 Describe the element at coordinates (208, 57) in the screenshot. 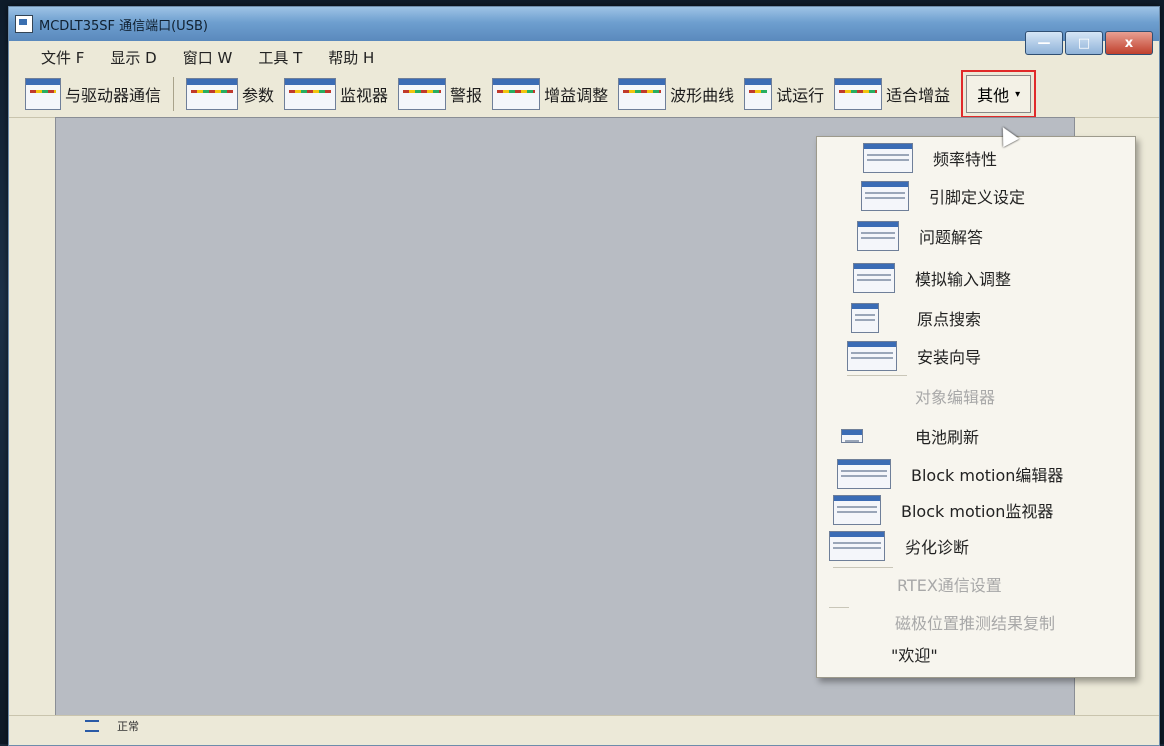

I see `menu-window: 窗口 W` at that location.